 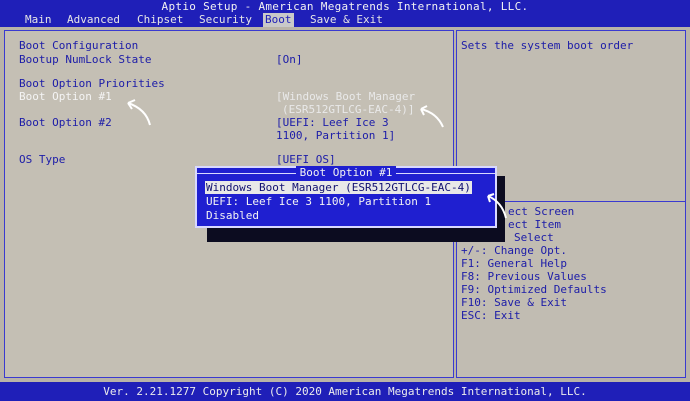 What do you see at coordinates (65, 96) in the screenshot?
I see `boot-option-1-label: Boot Option #1` at bounding box center [65, 96].